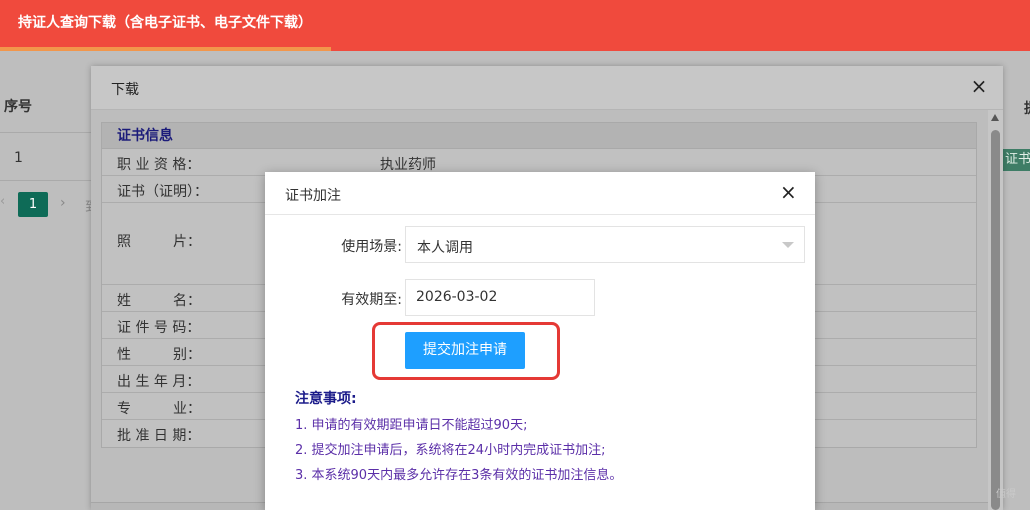 This screenshot has height=510, width=1030. I want to click on tab-title: 持证人查询下载（含电子证书、电子文件下载）, so click(165, 23).